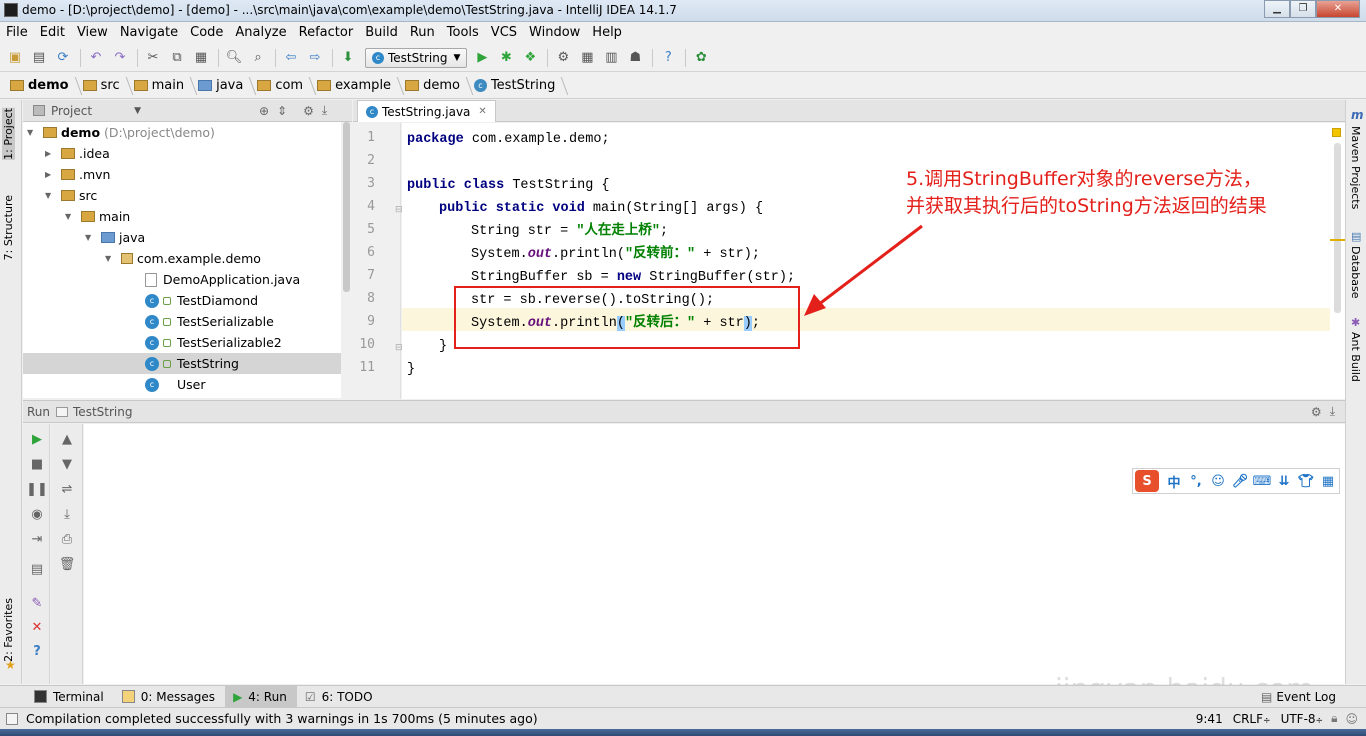 The image size is (1366, 736). I want to click on chevron-down-icon: ▼, so click(137, 111).